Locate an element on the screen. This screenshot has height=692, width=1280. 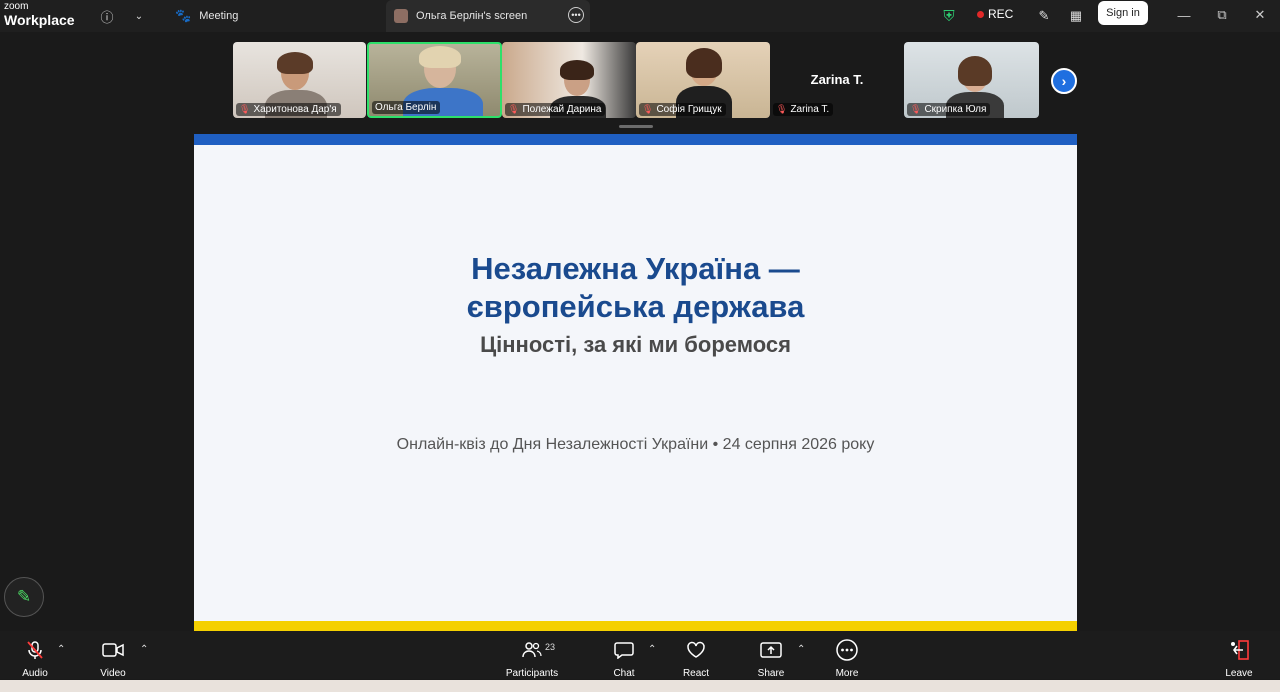
participants-count: 23 is located at coordinates (550, 647).